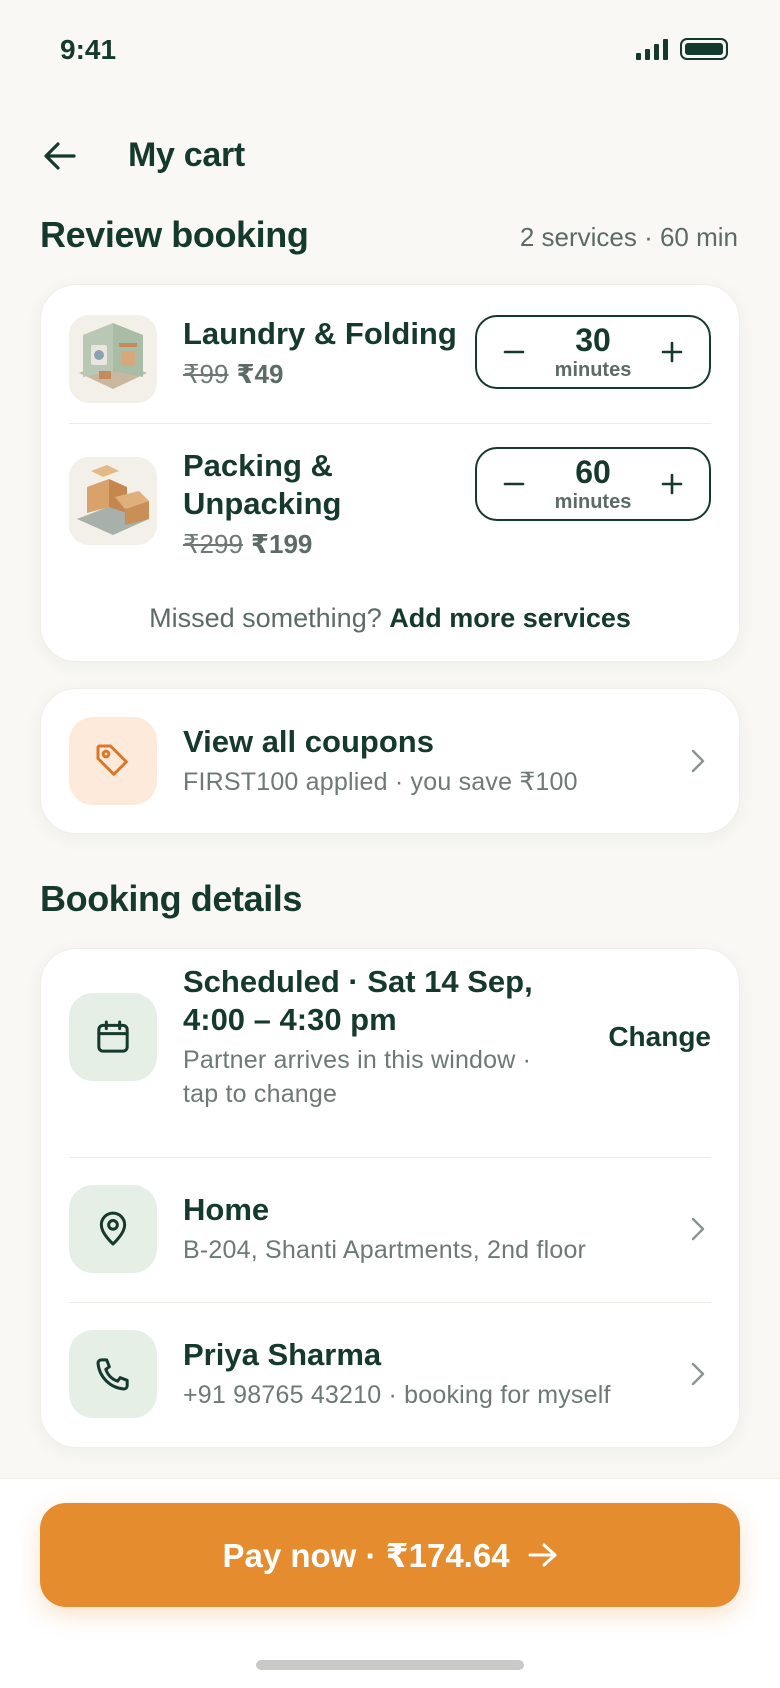 Image resolution: width=780 pixels, height=1688 pixels. I want to click on battery-icon, so click(704, 49).